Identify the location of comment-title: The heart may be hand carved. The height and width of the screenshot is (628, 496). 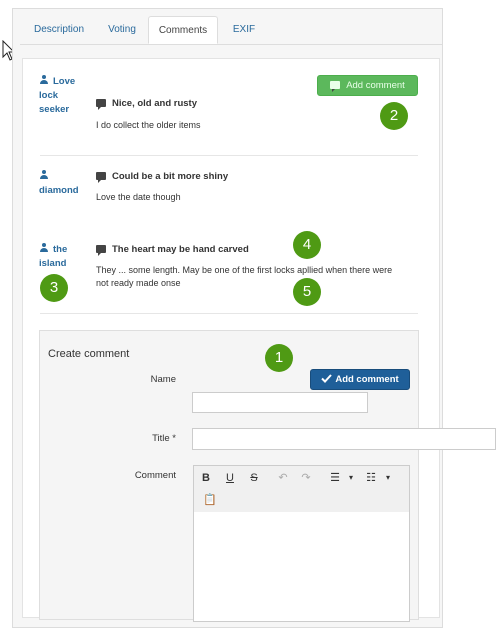
(172, 250).